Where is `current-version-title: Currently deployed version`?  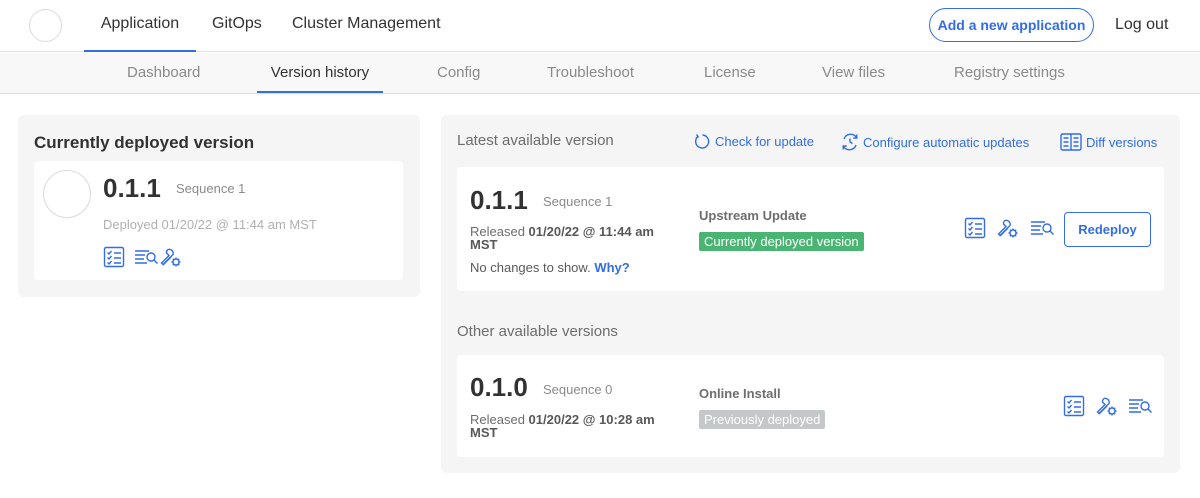
current-version-title: Currently deployed version is located at coordinates (144, 142).